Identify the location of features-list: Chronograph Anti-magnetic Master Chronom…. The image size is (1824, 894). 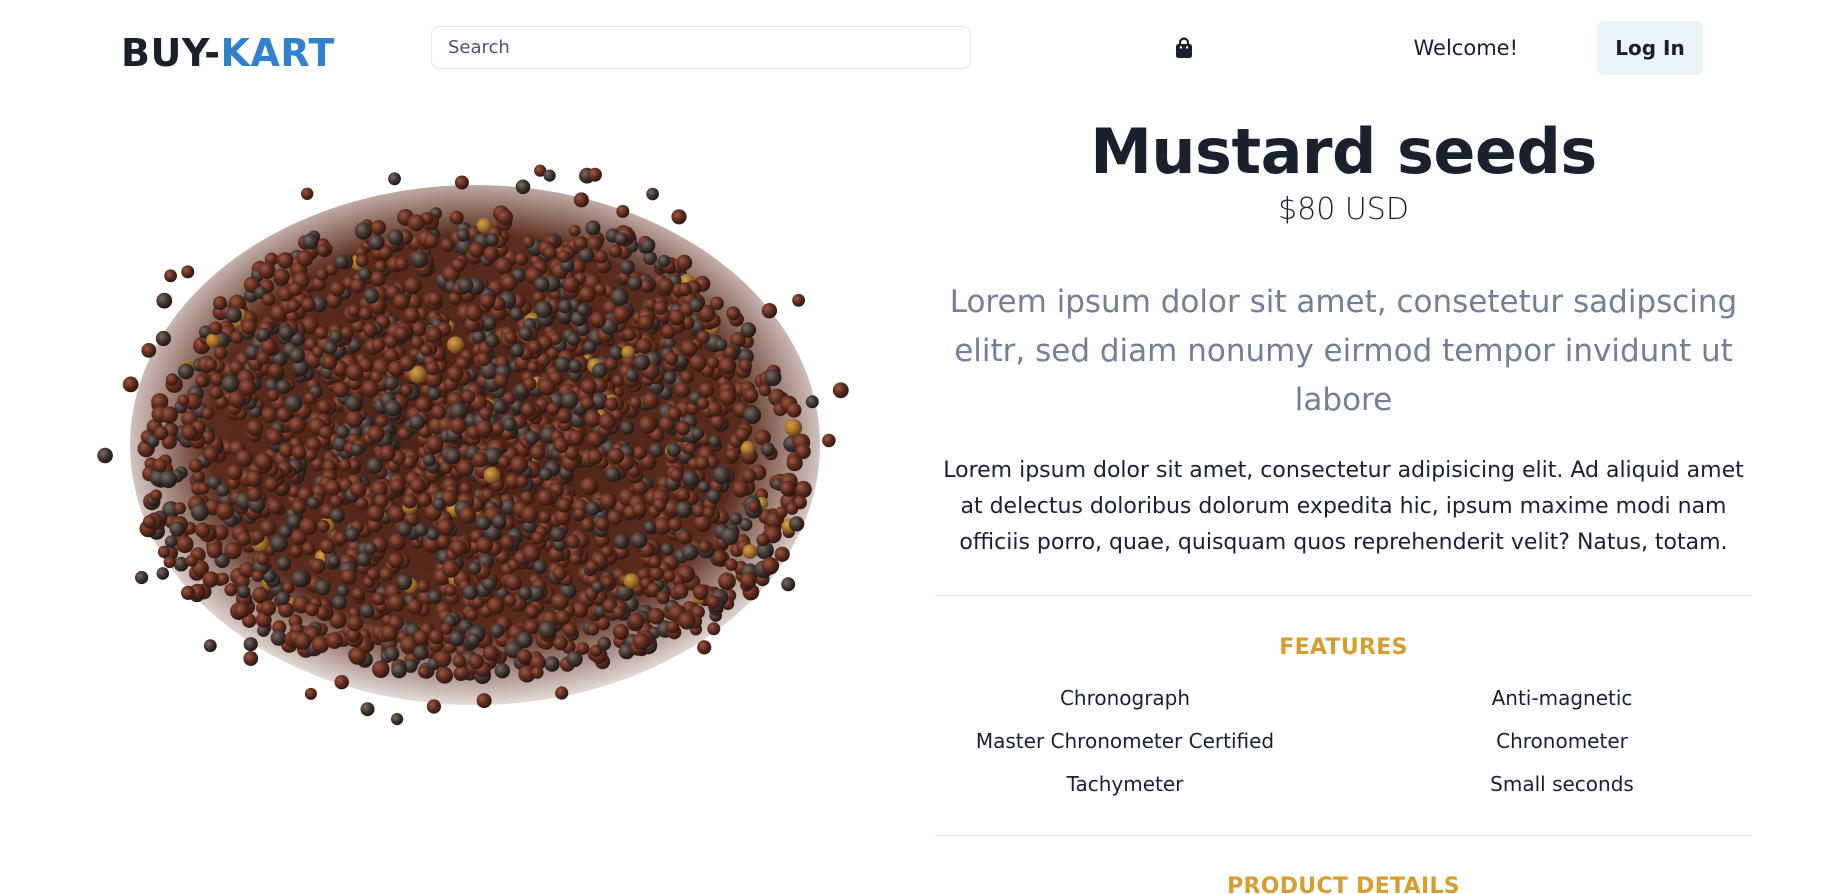
(1343, 741).